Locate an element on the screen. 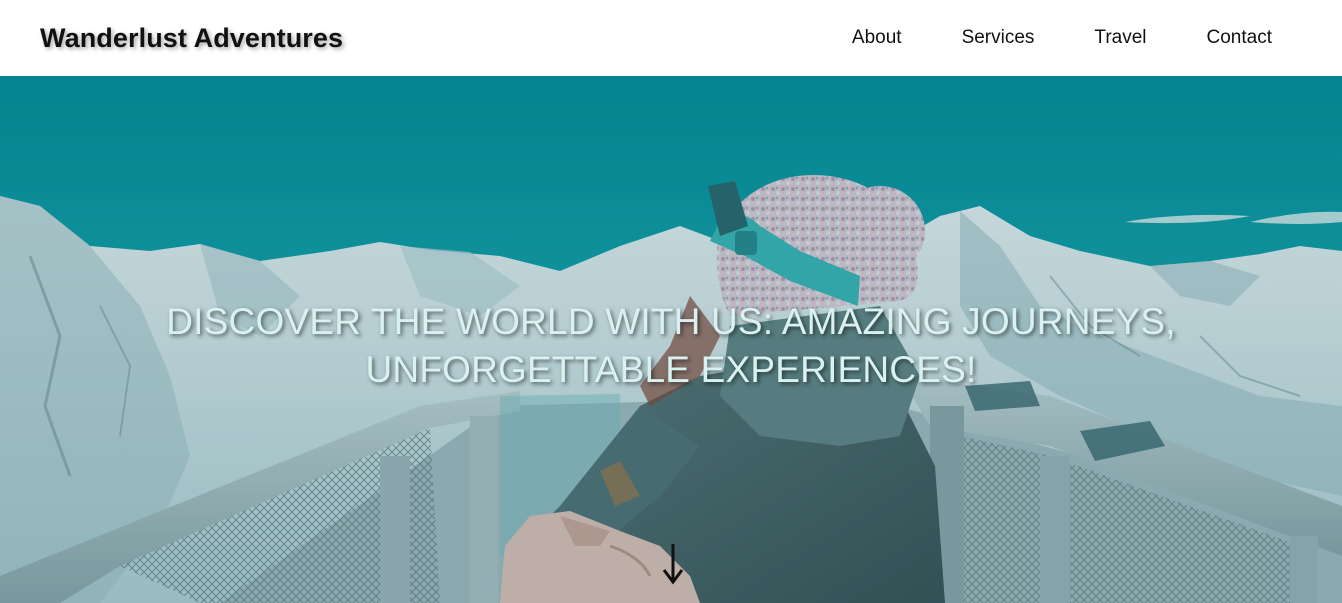 This screenshot has height=603, width=1342. arrow-down-icon is located at coordinates (673, 564).